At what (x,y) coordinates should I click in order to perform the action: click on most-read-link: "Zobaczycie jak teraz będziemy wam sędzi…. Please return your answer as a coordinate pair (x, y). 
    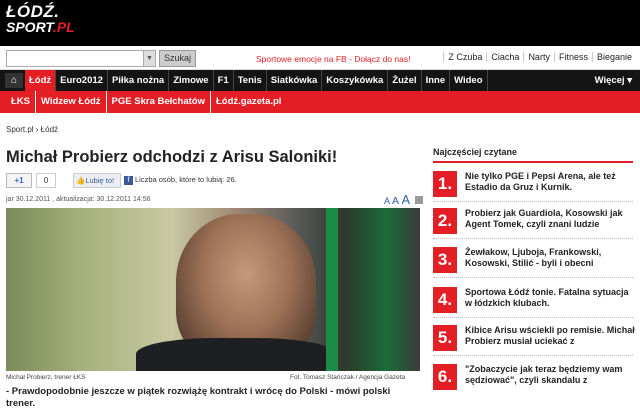
    Looking at the image, I should click on (550, 375).